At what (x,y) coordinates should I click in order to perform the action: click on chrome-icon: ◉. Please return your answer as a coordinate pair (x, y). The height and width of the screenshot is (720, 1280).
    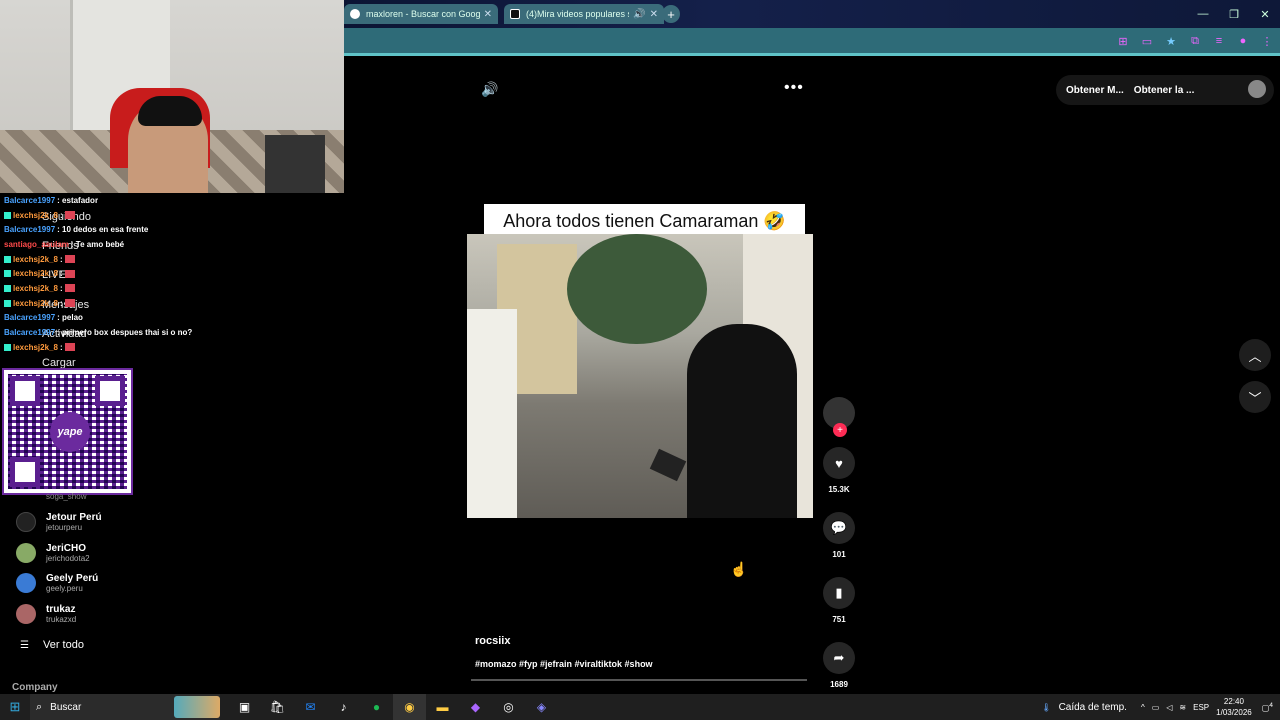
    Looking at the image, I should click on (409, 707).